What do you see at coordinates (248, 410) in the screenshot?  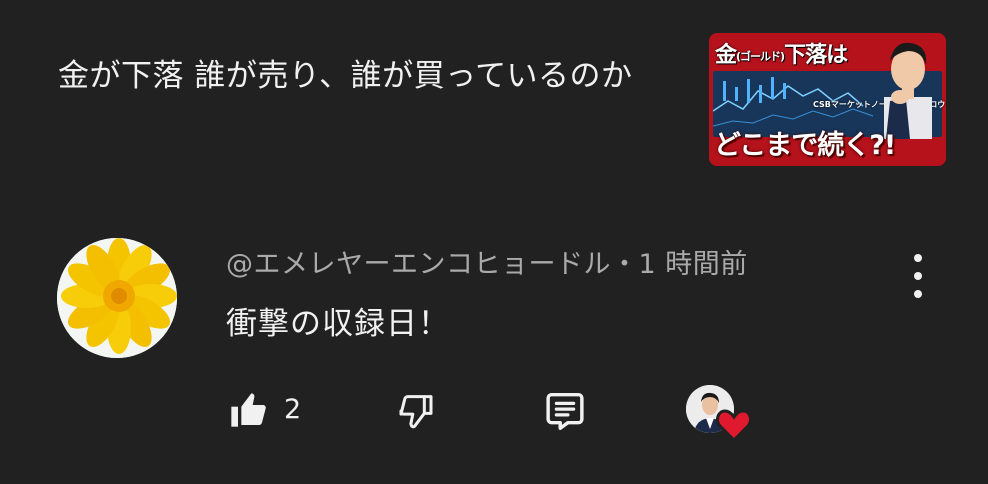 I see `thumb-up-icon` at bounding box center [248, 410].